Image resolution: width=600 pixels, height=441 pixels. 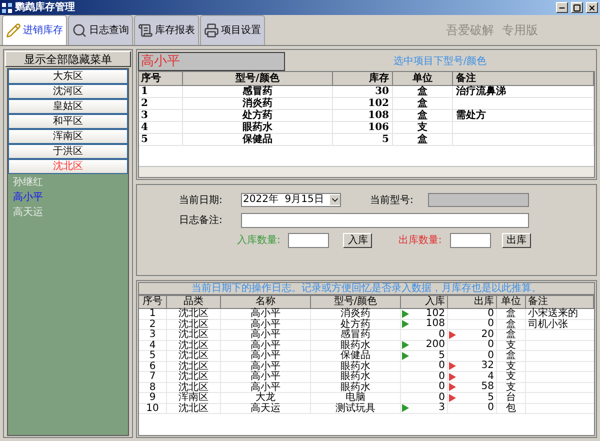 What do you see at coordinates (356, 397) in the screenshot?
I see `table-cell: 电脑` at bounding box center [356, 397].